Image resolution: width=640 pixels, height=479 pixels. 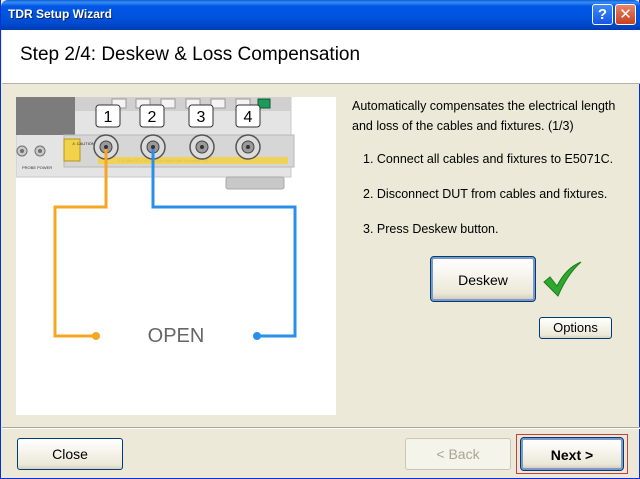 What do you see at coordinates (37, 167) in the screenshot?
I see `probe-power-label: PROBE POWER` at bounding box center [37, 167].